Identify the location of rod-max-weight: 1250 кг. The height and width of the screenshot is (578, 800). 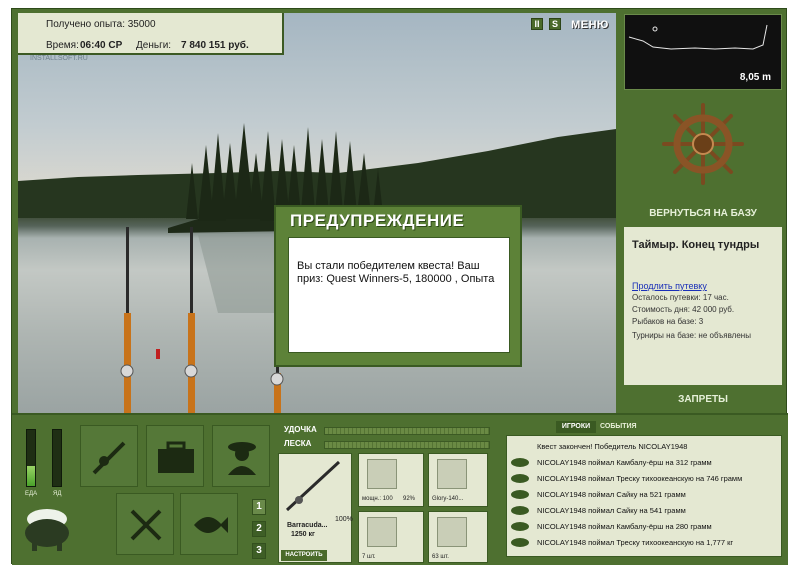
(303, 534).